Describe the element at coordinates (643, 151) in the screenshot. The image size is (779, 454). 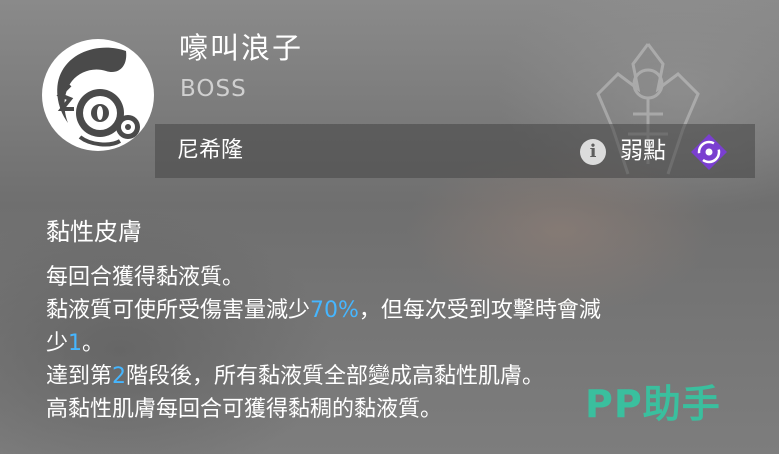
I see `weakness-label: 弱點` at that location.